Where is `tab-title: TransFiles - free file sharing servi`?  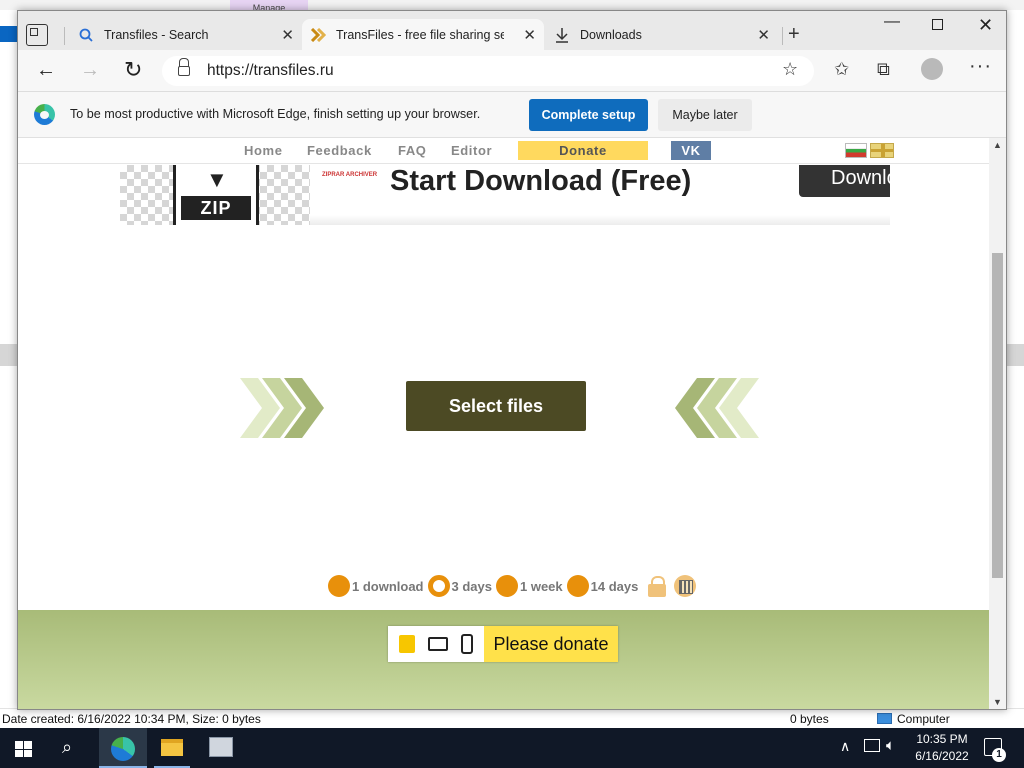
tab-title: TransFiles - free file sharing servi is located at coordinates (420, 34).